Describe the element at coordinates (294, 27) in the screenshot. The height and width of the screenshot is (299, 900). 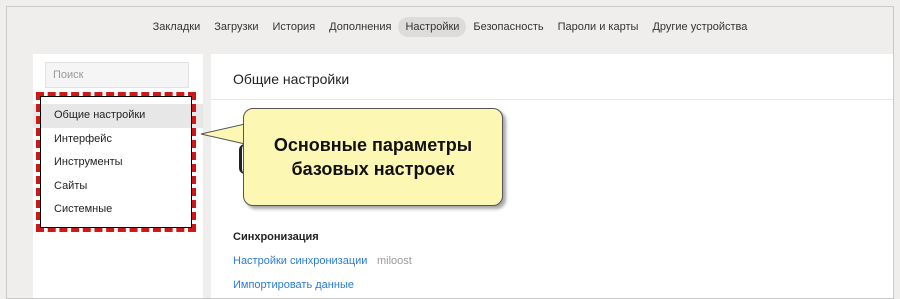
I see `tab-history: История` at that location.